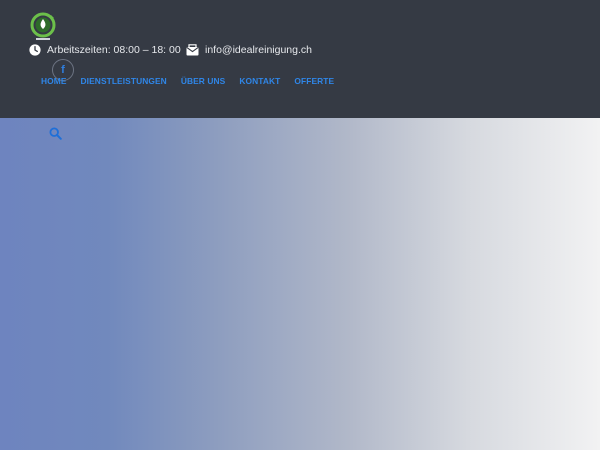 Image resolution: width=600 pixels, height=450 pixels. What do you see at coordinates (43, 27) in the screenshot?
I see `logo-icon` at bounding box center [43, 27].